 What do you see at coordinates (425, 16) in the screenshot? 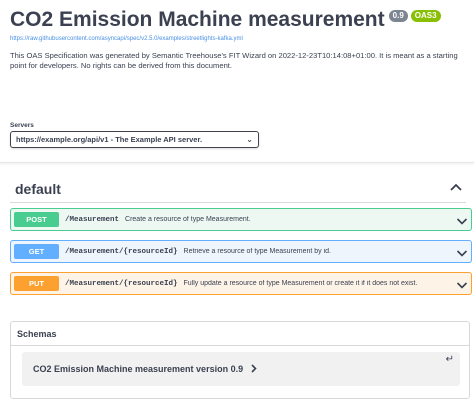
I see `oas-badge: OAS3` at bounding box center [425, 16].